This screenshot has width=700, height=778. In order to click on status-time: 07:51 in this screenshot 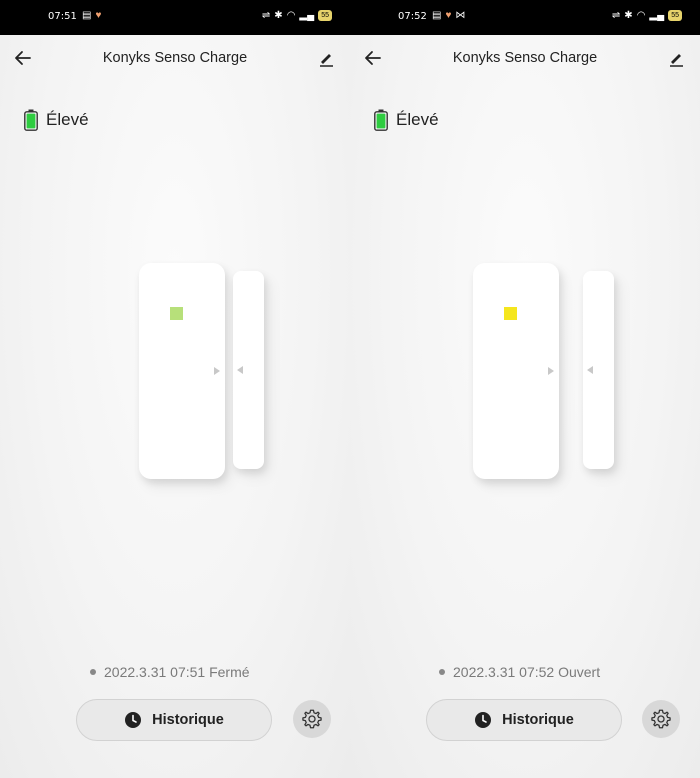, I will do `click(62, 16)`.